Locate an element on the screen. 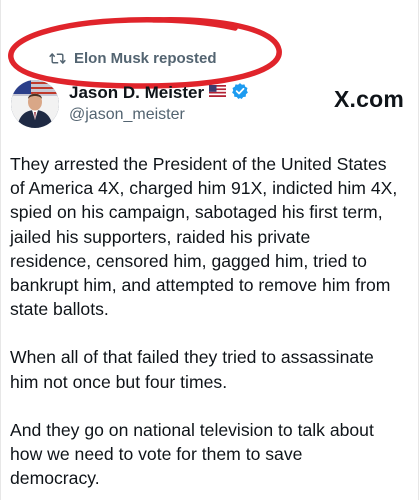  brand-label: X.com is located at coordinates (368, 99).